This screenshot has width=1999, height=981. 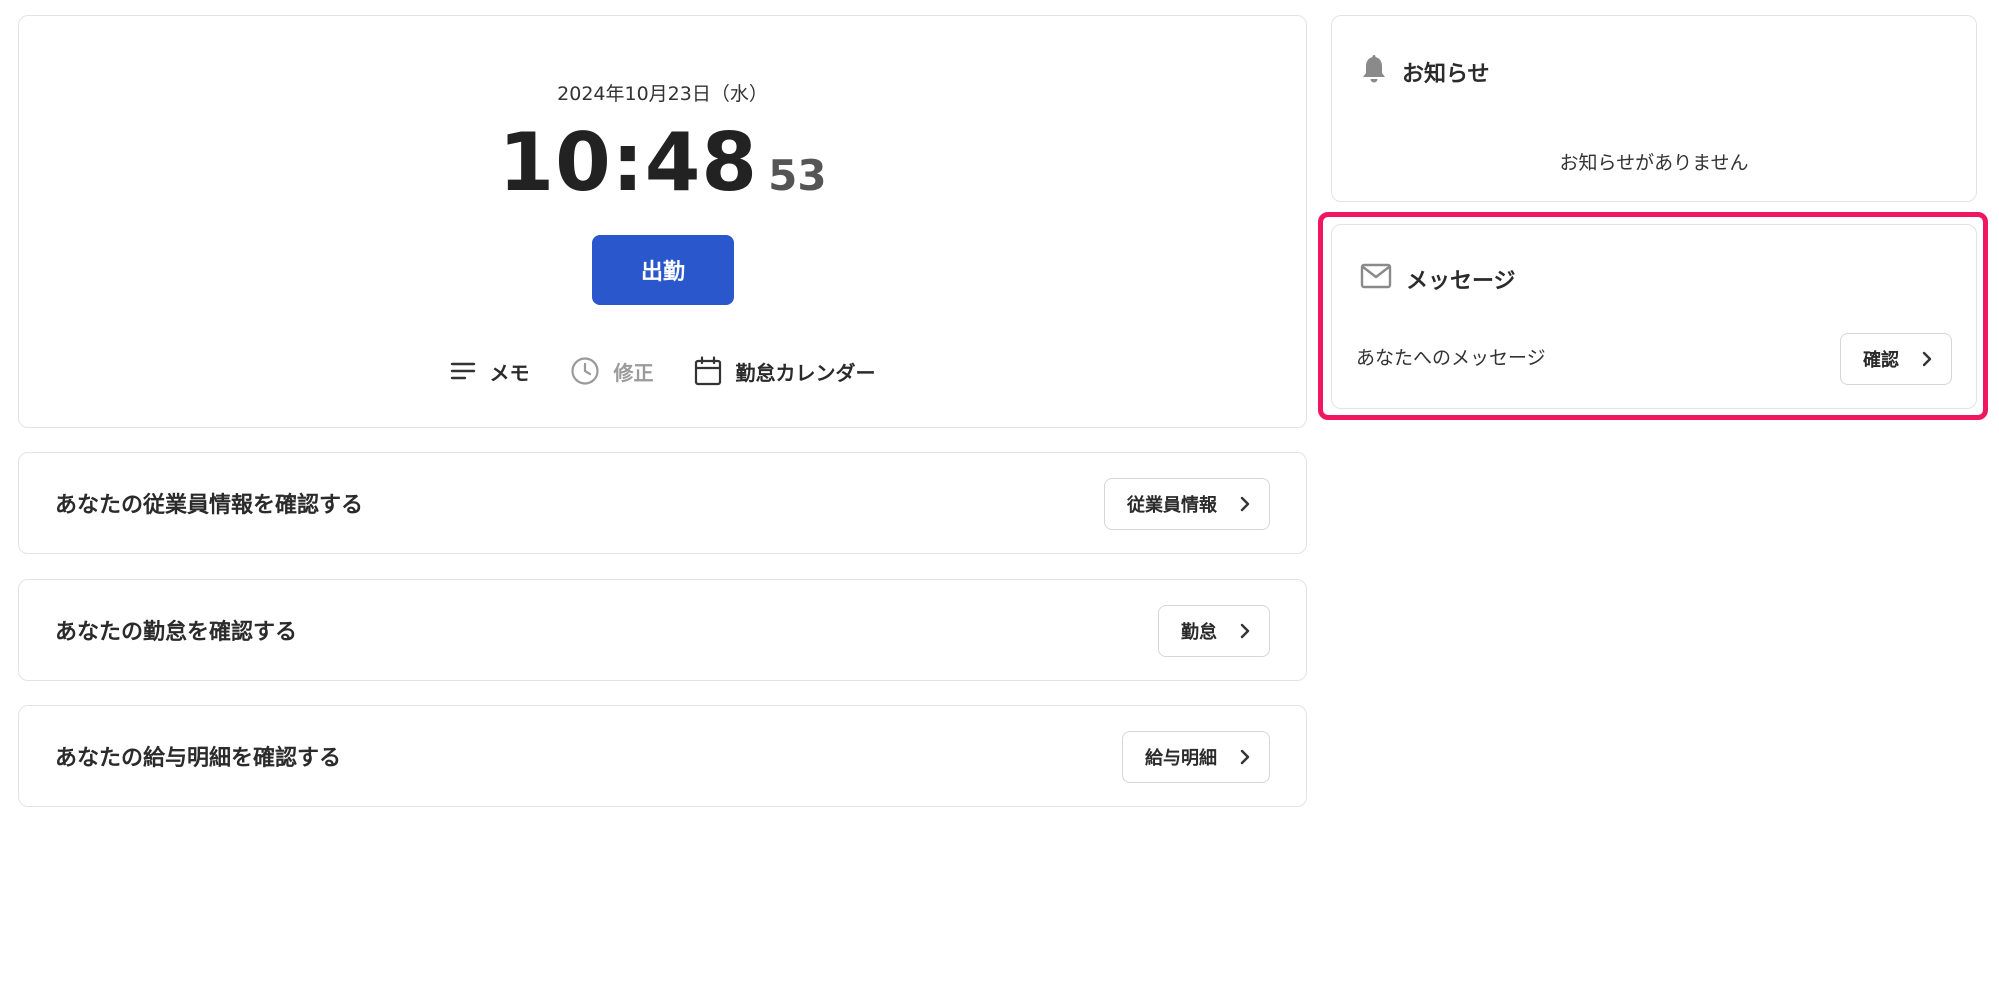 I want to click on attendance-label: あなたの勤怠を確認する, so click(x=176, y=632).